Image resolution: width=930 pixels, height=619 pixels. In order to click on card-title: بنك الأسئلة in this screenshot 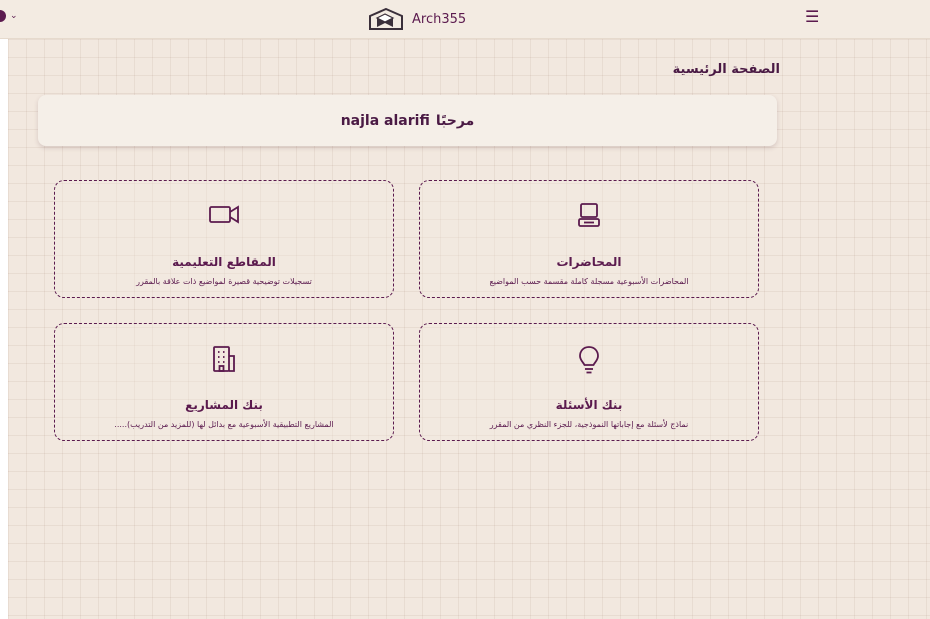, I will do `click(589, 405)`.